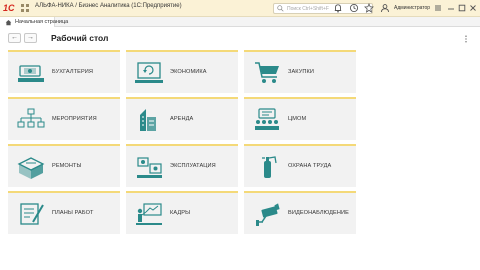 The image size is (480, 270). Describe the element at coordinates (354, 8) in the screenshot. I see `history-icon` at that location.